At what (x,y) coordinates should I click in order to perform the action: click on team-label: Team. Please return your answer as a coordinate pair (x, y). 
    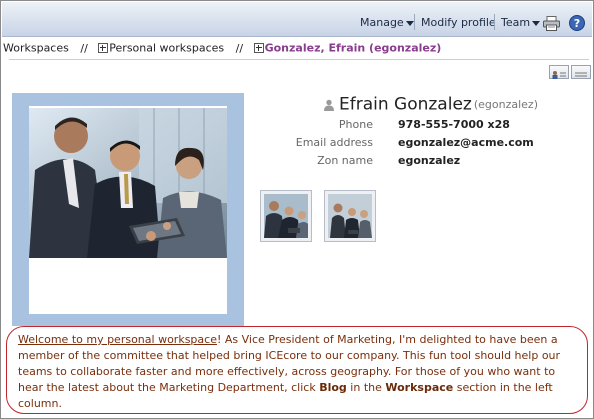
    Looking at the image, I should click on (516, 22).